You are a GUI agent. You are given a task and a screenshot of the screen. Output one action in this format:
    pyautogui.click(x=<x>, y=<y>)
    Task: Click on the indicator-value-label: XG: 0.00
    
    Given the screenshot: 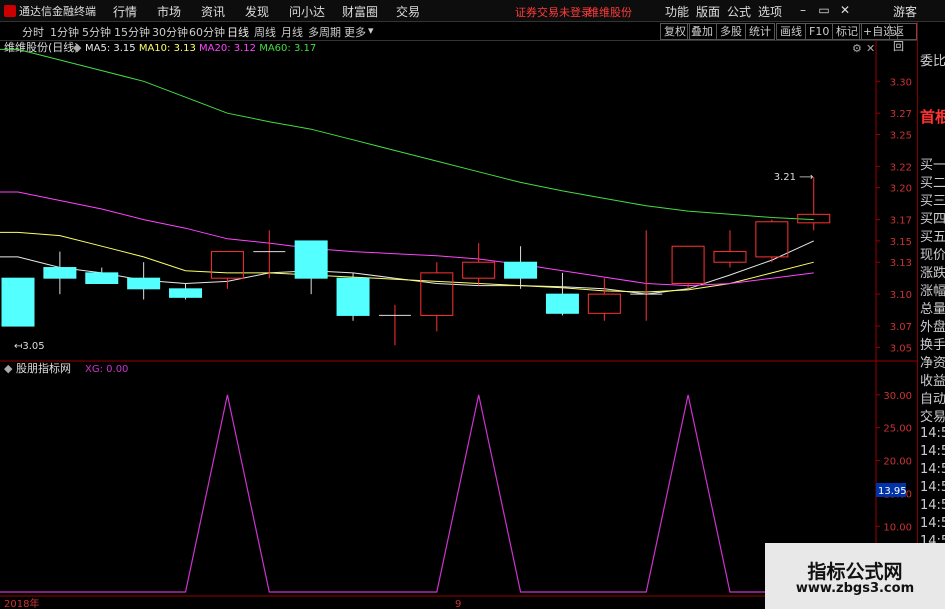 What is the action you would take?
    pyautogui.click(x=106, y=369)
    